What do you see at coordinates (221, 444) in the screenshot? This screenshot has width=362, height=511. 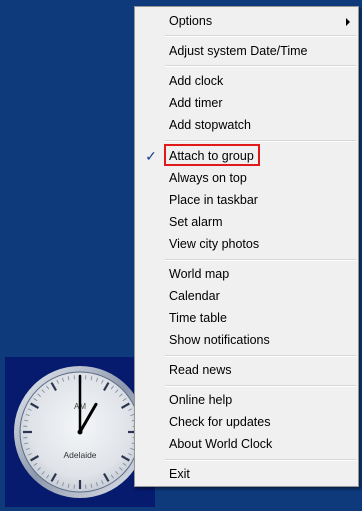 I see `menu-item-label: About World Clock` at bounding box center [221, 444].